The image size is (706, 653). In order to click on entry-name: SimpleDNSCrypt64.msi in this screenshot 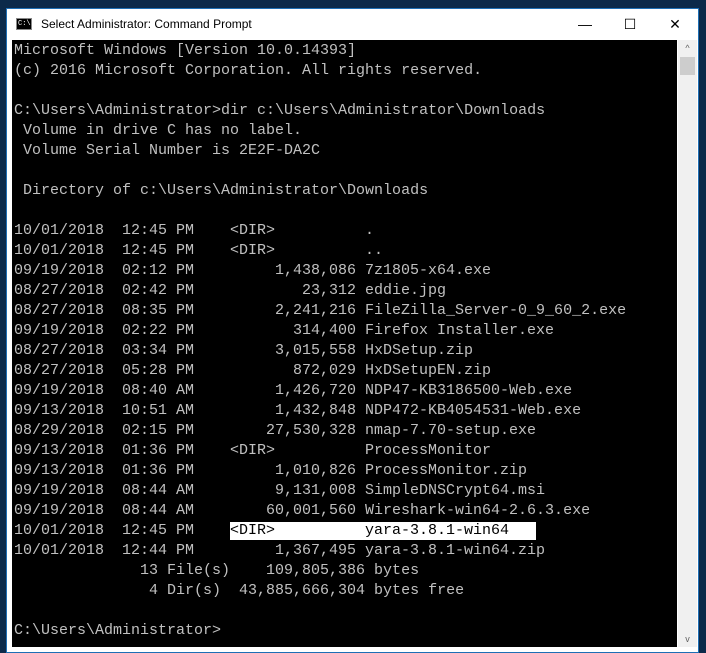, I will do `click(455, 490)`.